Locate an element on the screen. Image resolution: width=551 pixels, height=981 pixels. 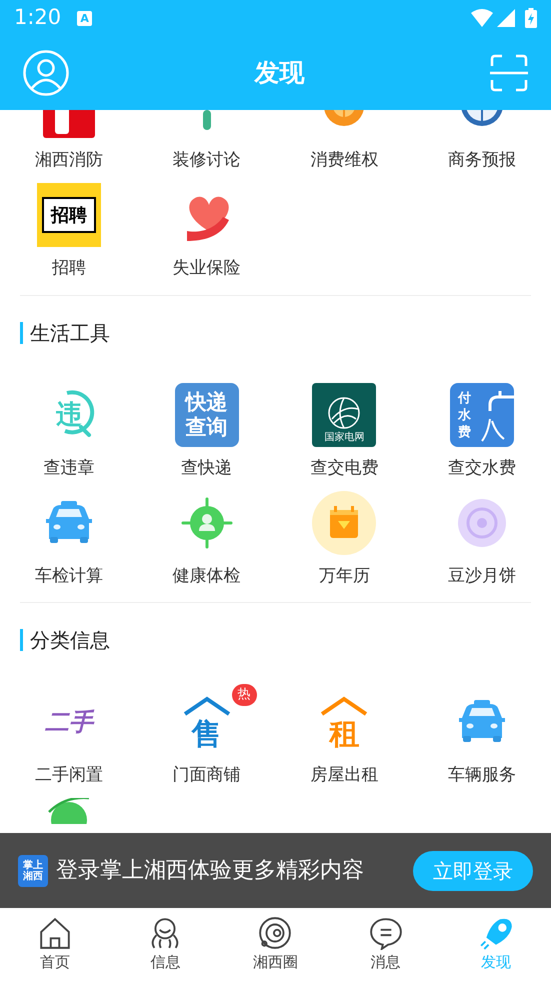
item-label: 车辆服务 is located at coordinates (482, 775).